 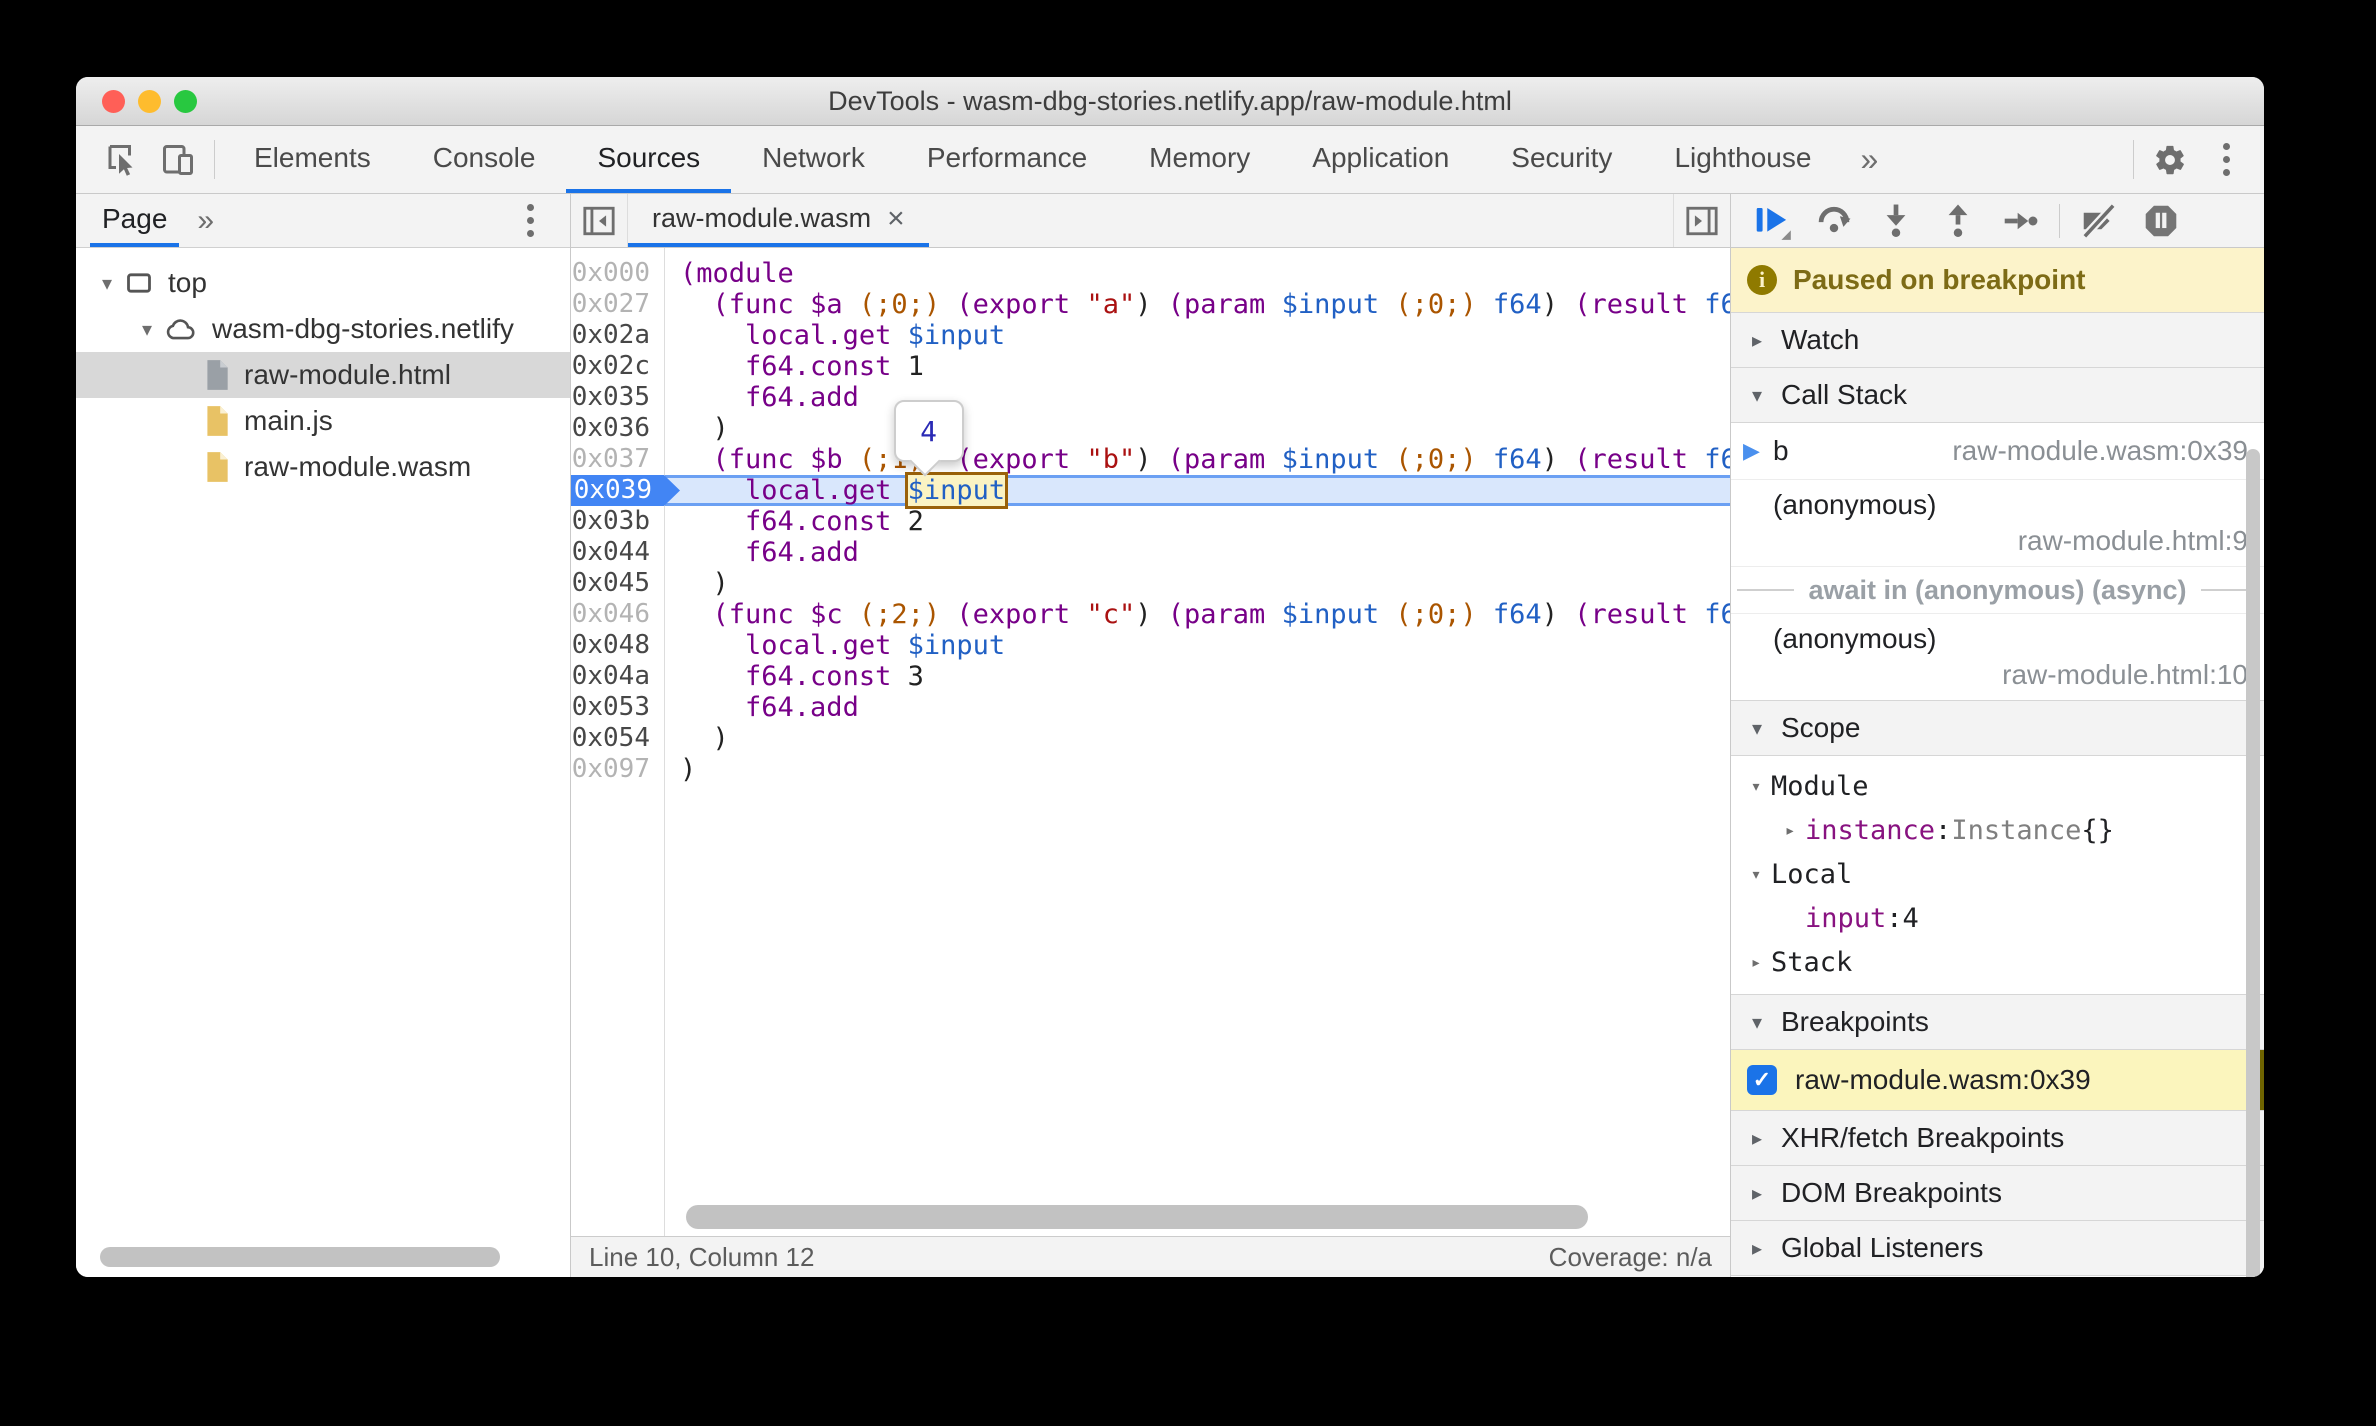 What do you see at coordinates (1997, 451) in the screenshot?
I see `call-stack-frame: ▶ b raw-module.wasm:0x39` at bounding box center [1997, 451].